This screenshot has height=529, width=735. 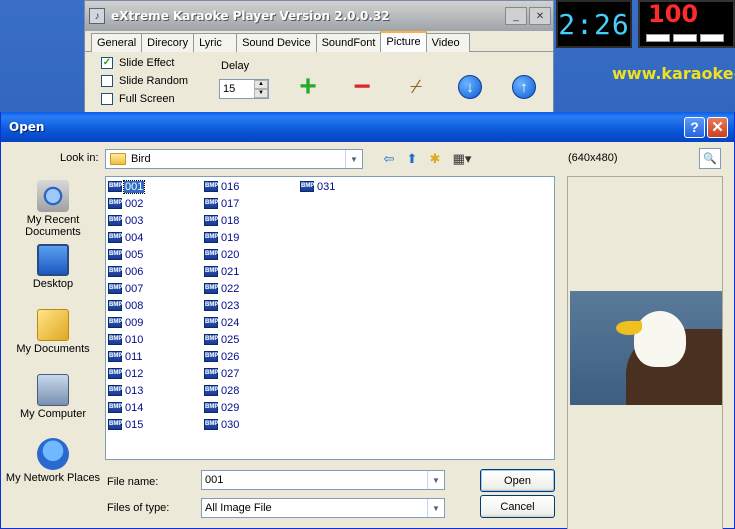 I want to click on file-item: BMP 019, so click(x=222, y=237).